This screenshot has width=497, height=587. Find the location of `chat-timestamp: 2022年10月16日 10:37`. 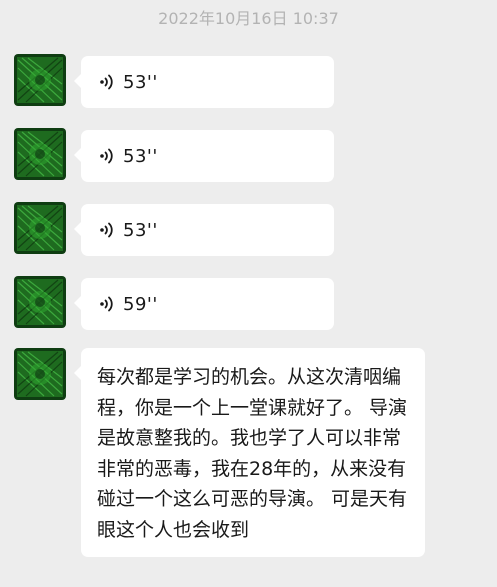

chat-timestamp: 2022年10月16日 10:37 is located at coordinates (248, 18).